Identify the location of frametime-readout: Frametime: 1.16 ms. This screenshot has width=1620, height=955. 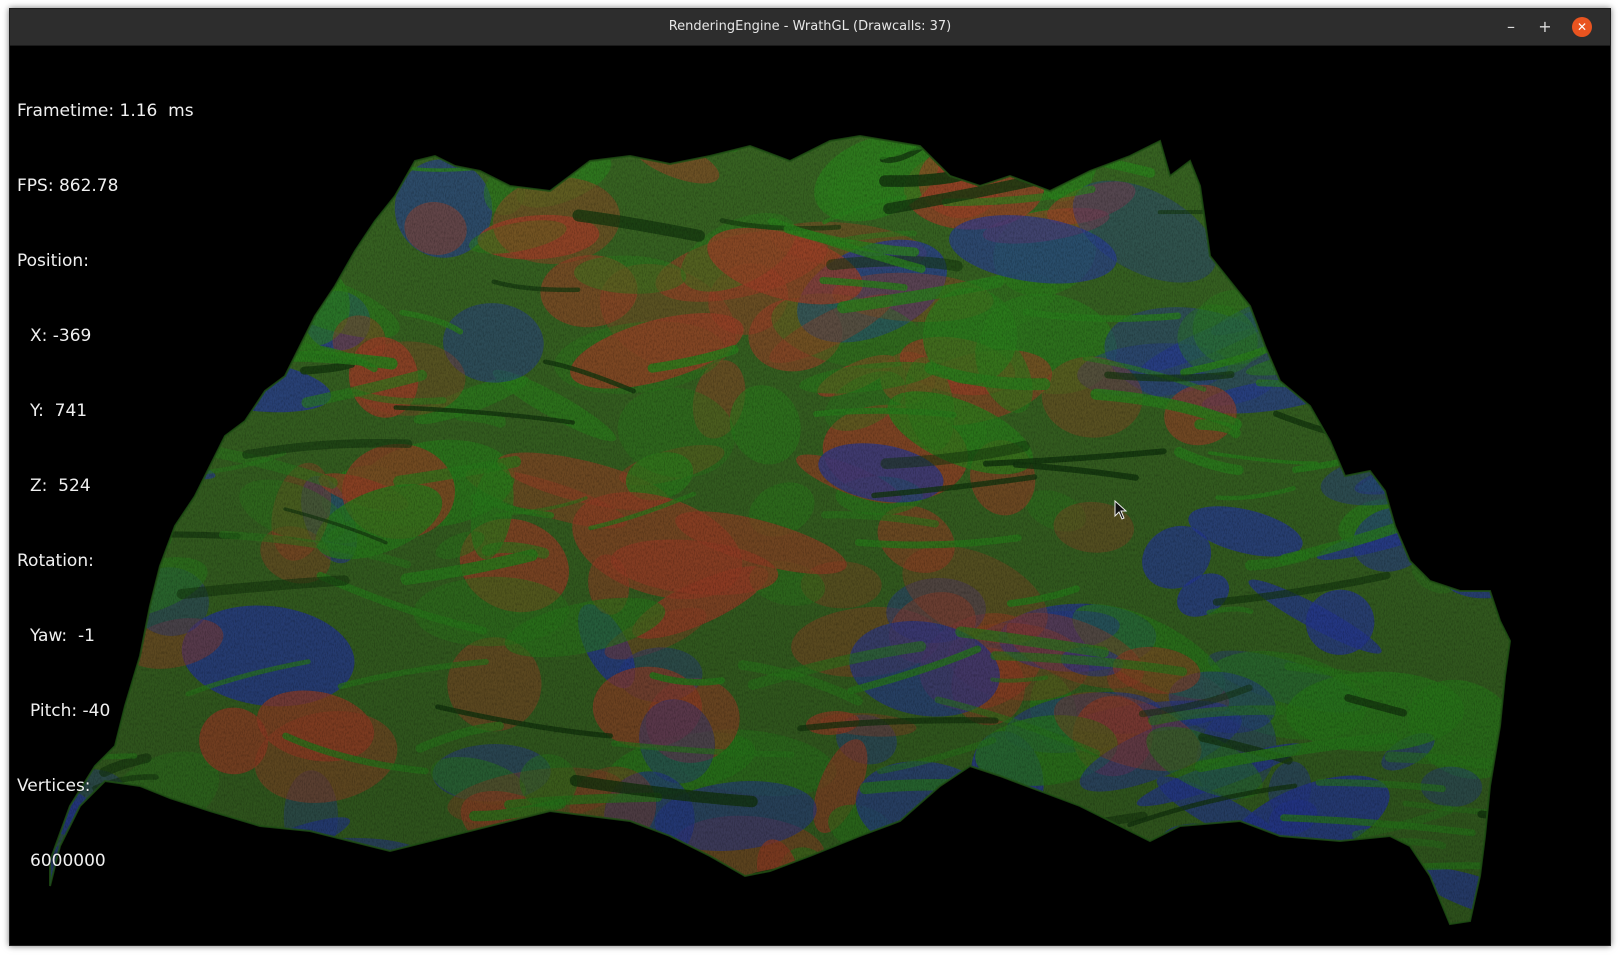
(105, 111).